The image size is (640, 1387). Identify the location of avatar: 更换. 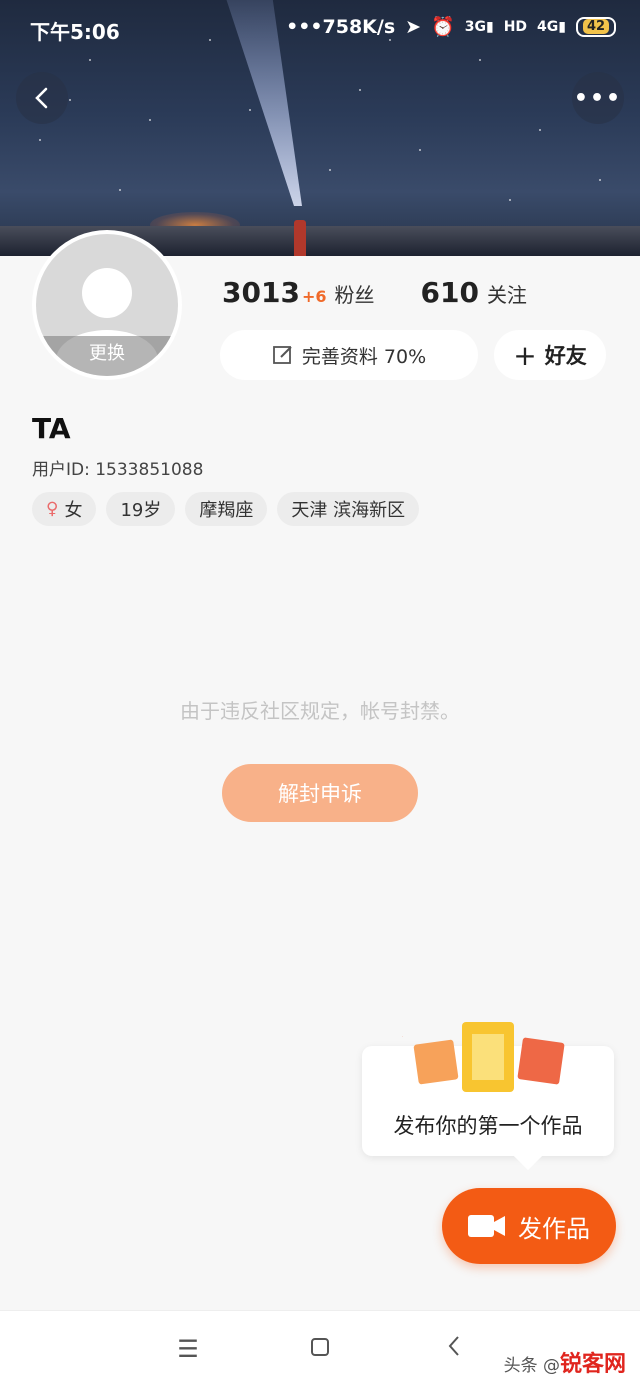
(107, 305).